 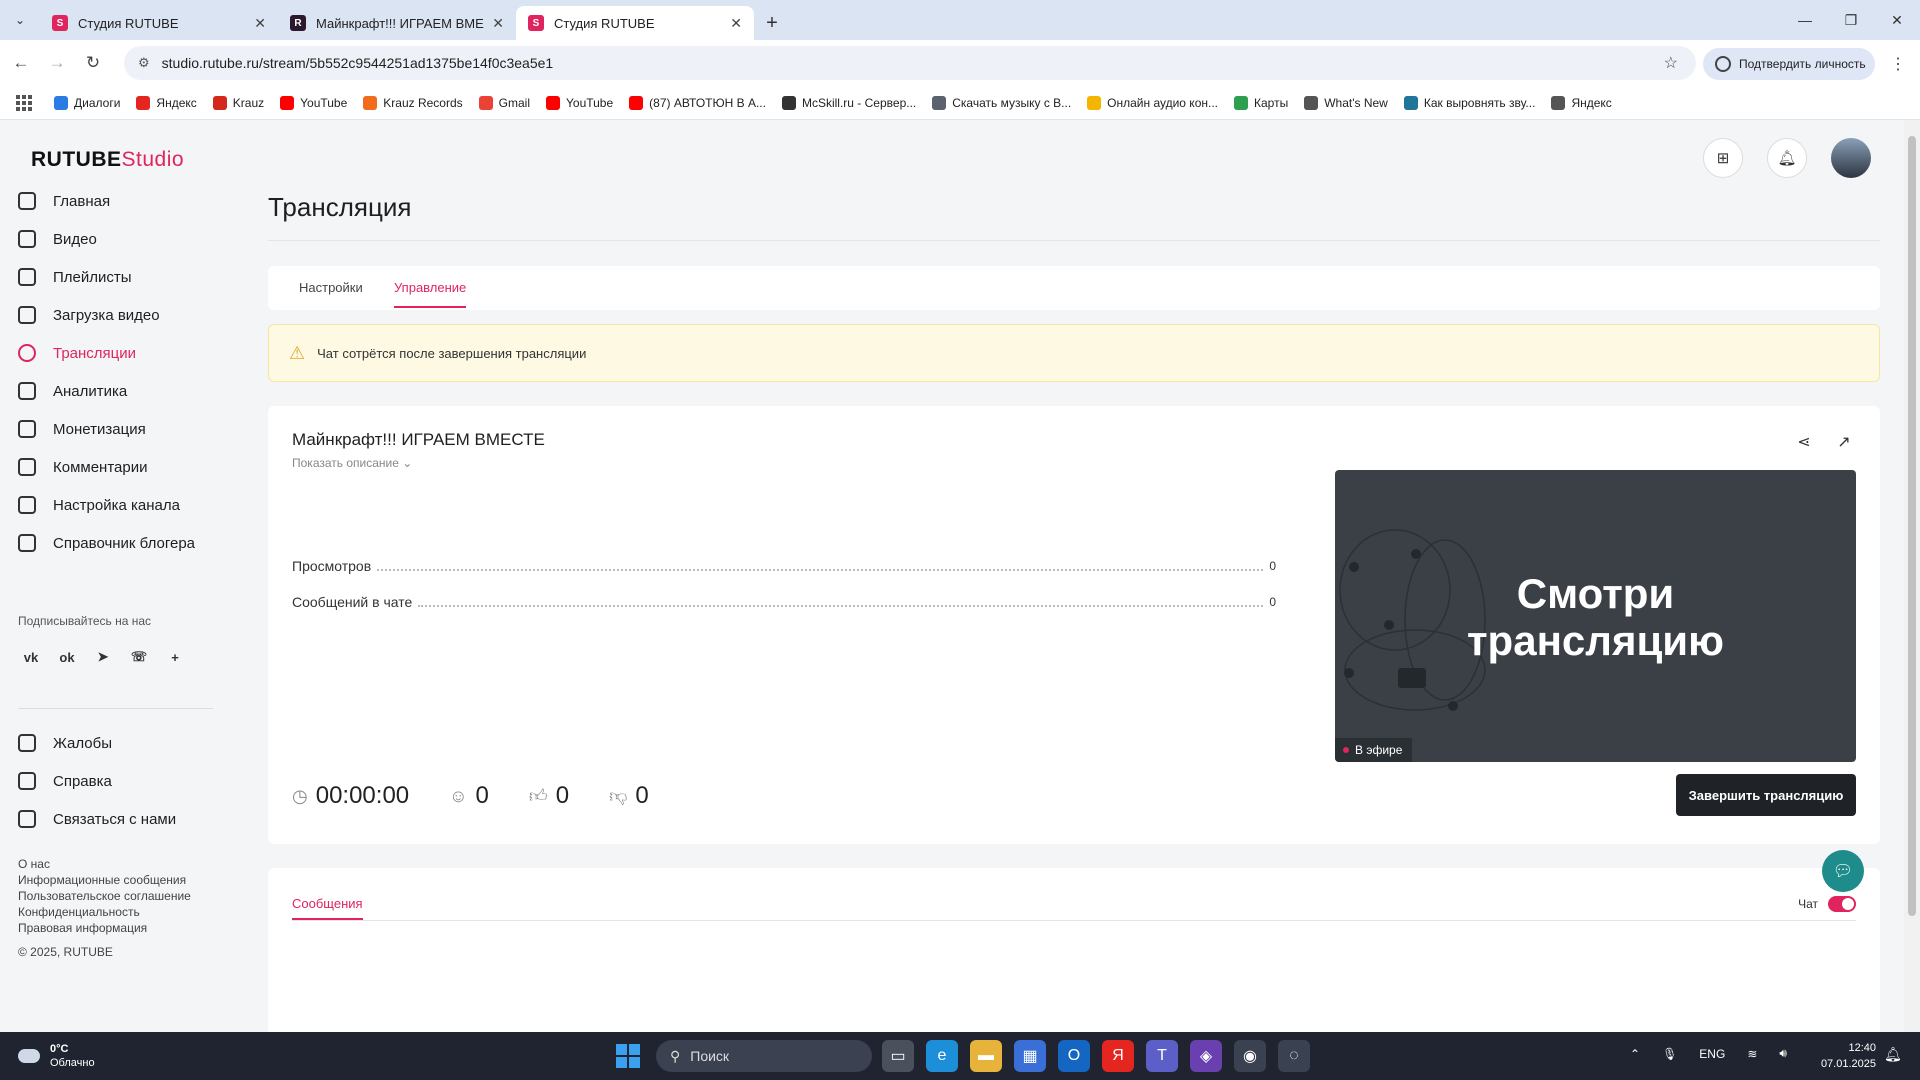 I want to click on outlook-icon: O, so click(x=1074, y=1056).